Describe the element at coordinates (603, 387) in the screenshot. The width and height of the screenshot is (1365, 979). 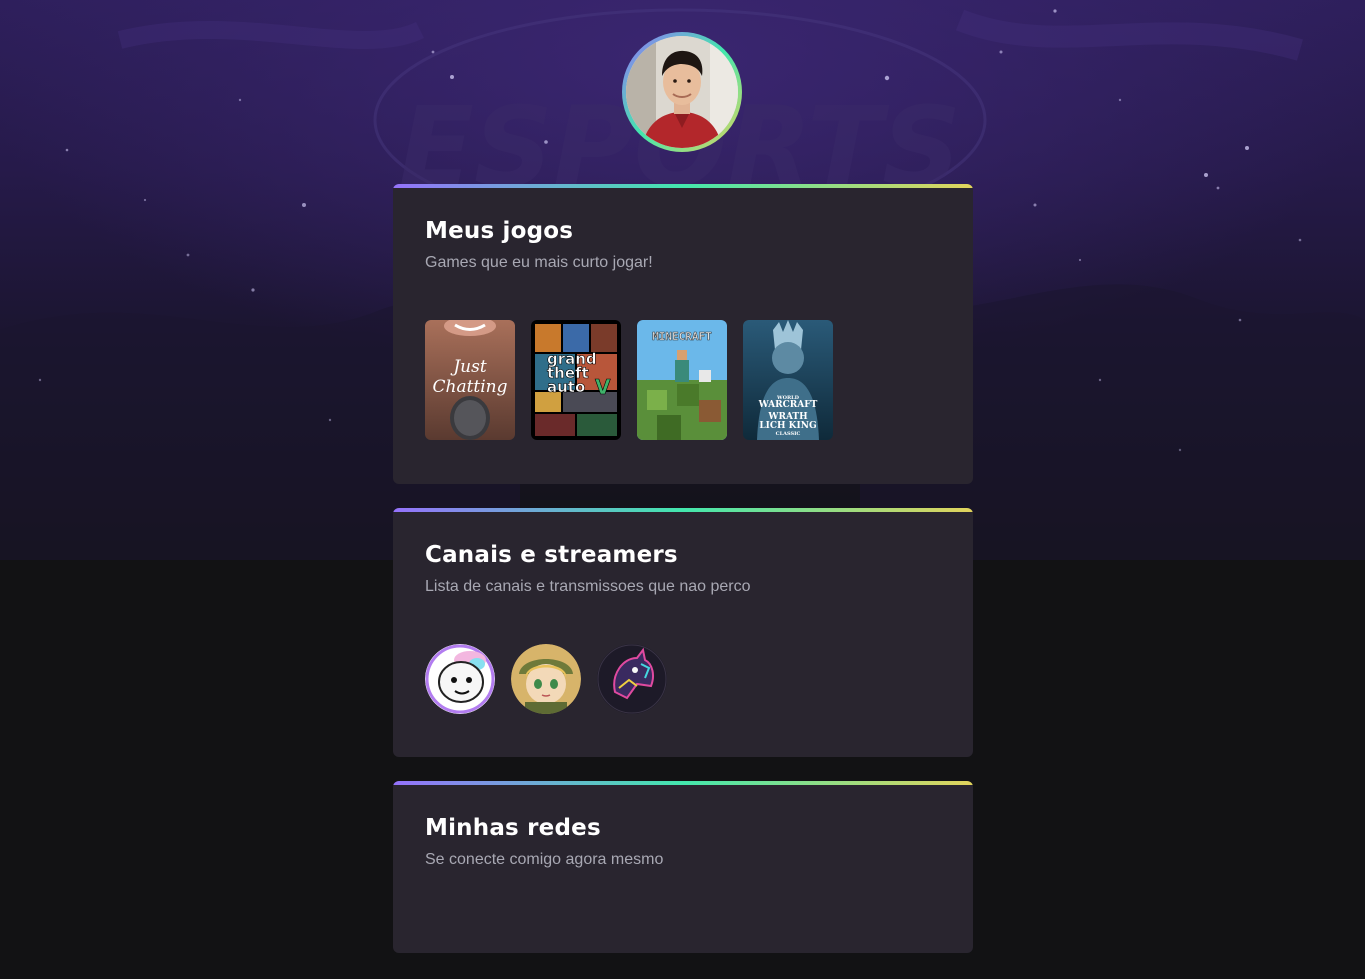
I see `game-title-line: V` at that location.